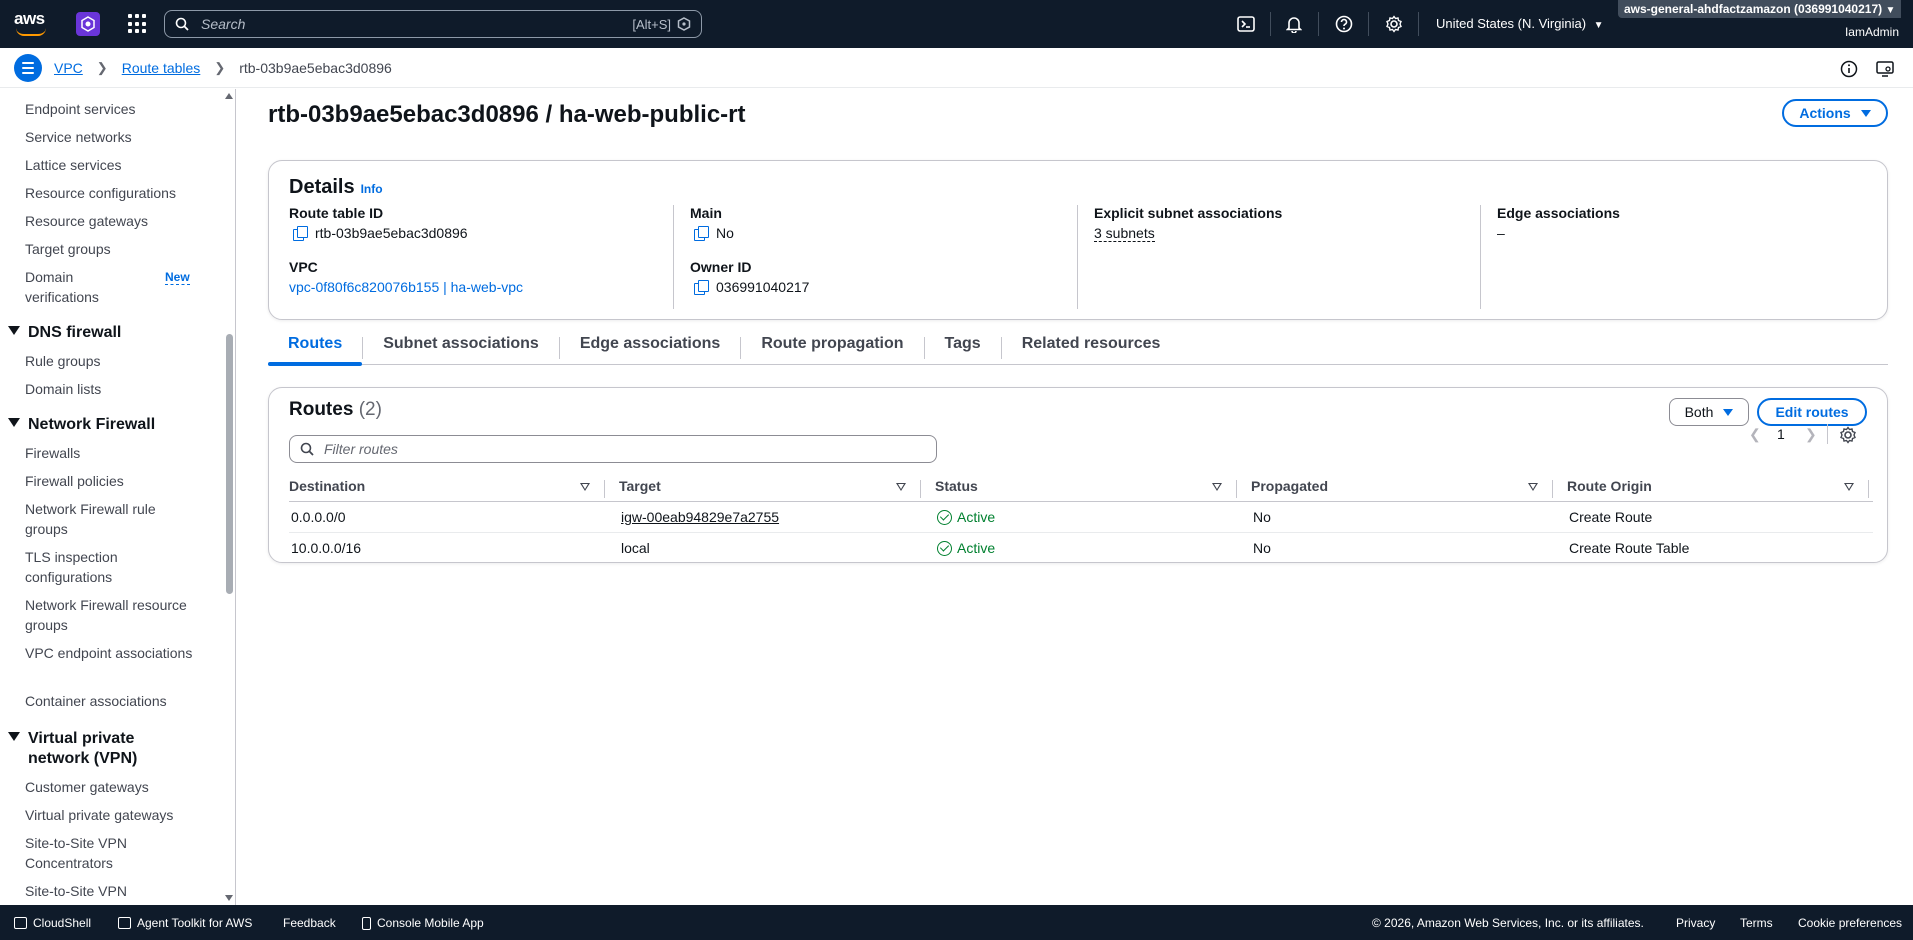  What do you see at coordinates (1781, 434) in the screenshot?
I see `current-page: 1` at bounding box center [1781, 434].